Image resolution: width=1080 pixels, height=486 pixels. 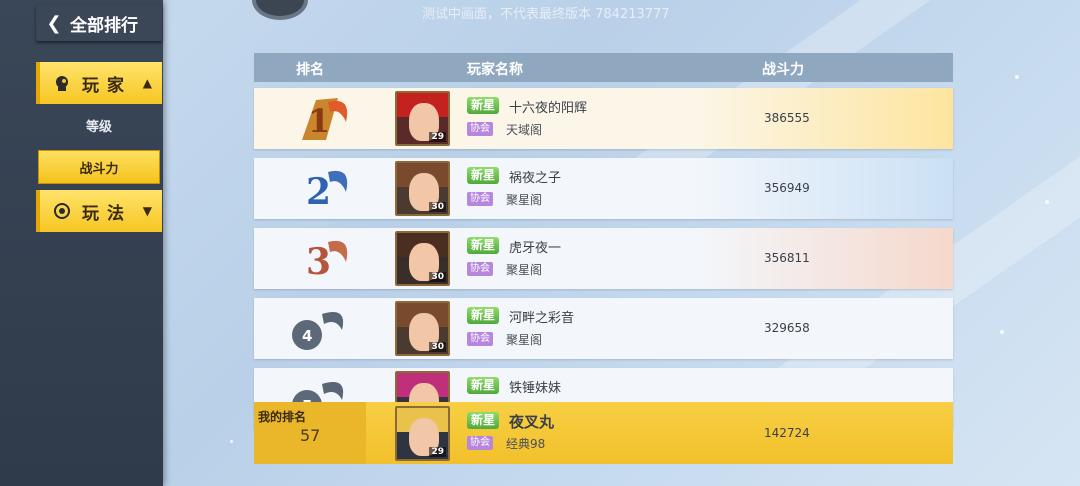 What do you see at coordinates (542, 318) in the screenshot?
I see `player-name: 河畔之彩音` at bounding box center [542, 318].